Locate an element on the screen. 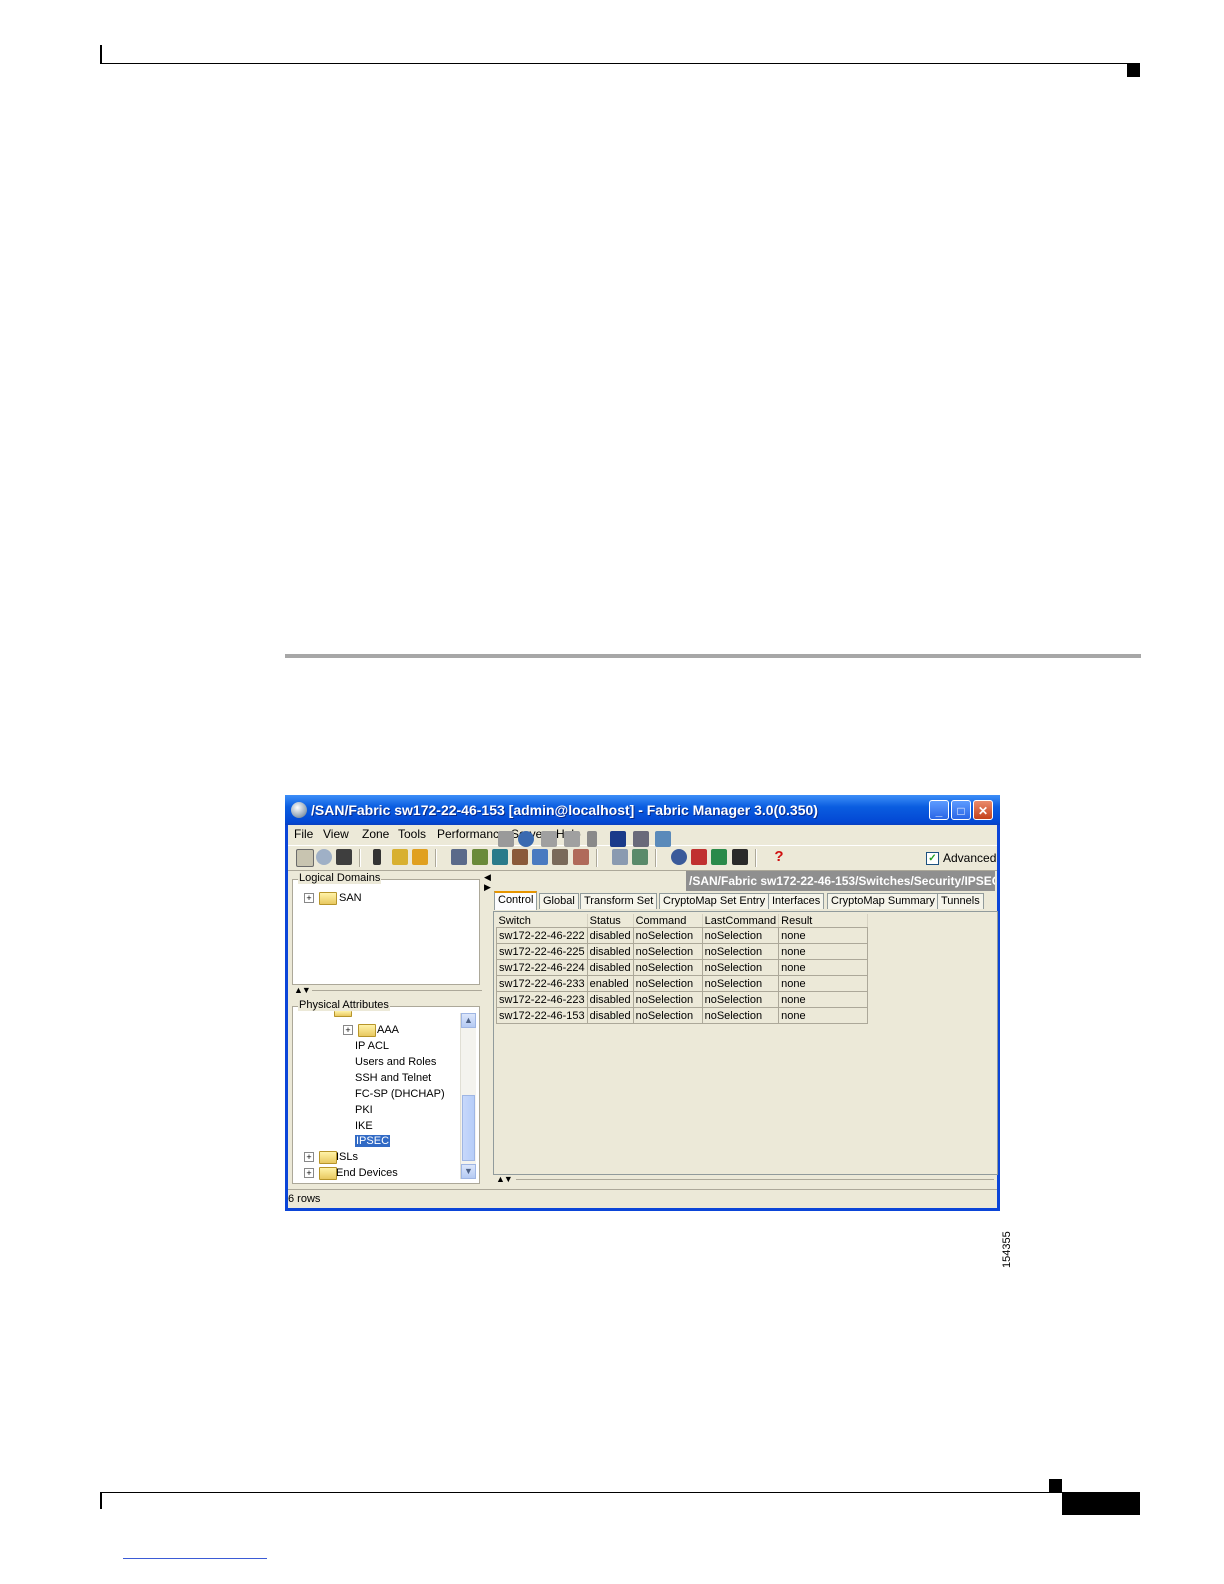 The height and width of the screenshot is (1584, 1224). cell-switch: sw172-22-46-233 is located at coordinates (542, 983).